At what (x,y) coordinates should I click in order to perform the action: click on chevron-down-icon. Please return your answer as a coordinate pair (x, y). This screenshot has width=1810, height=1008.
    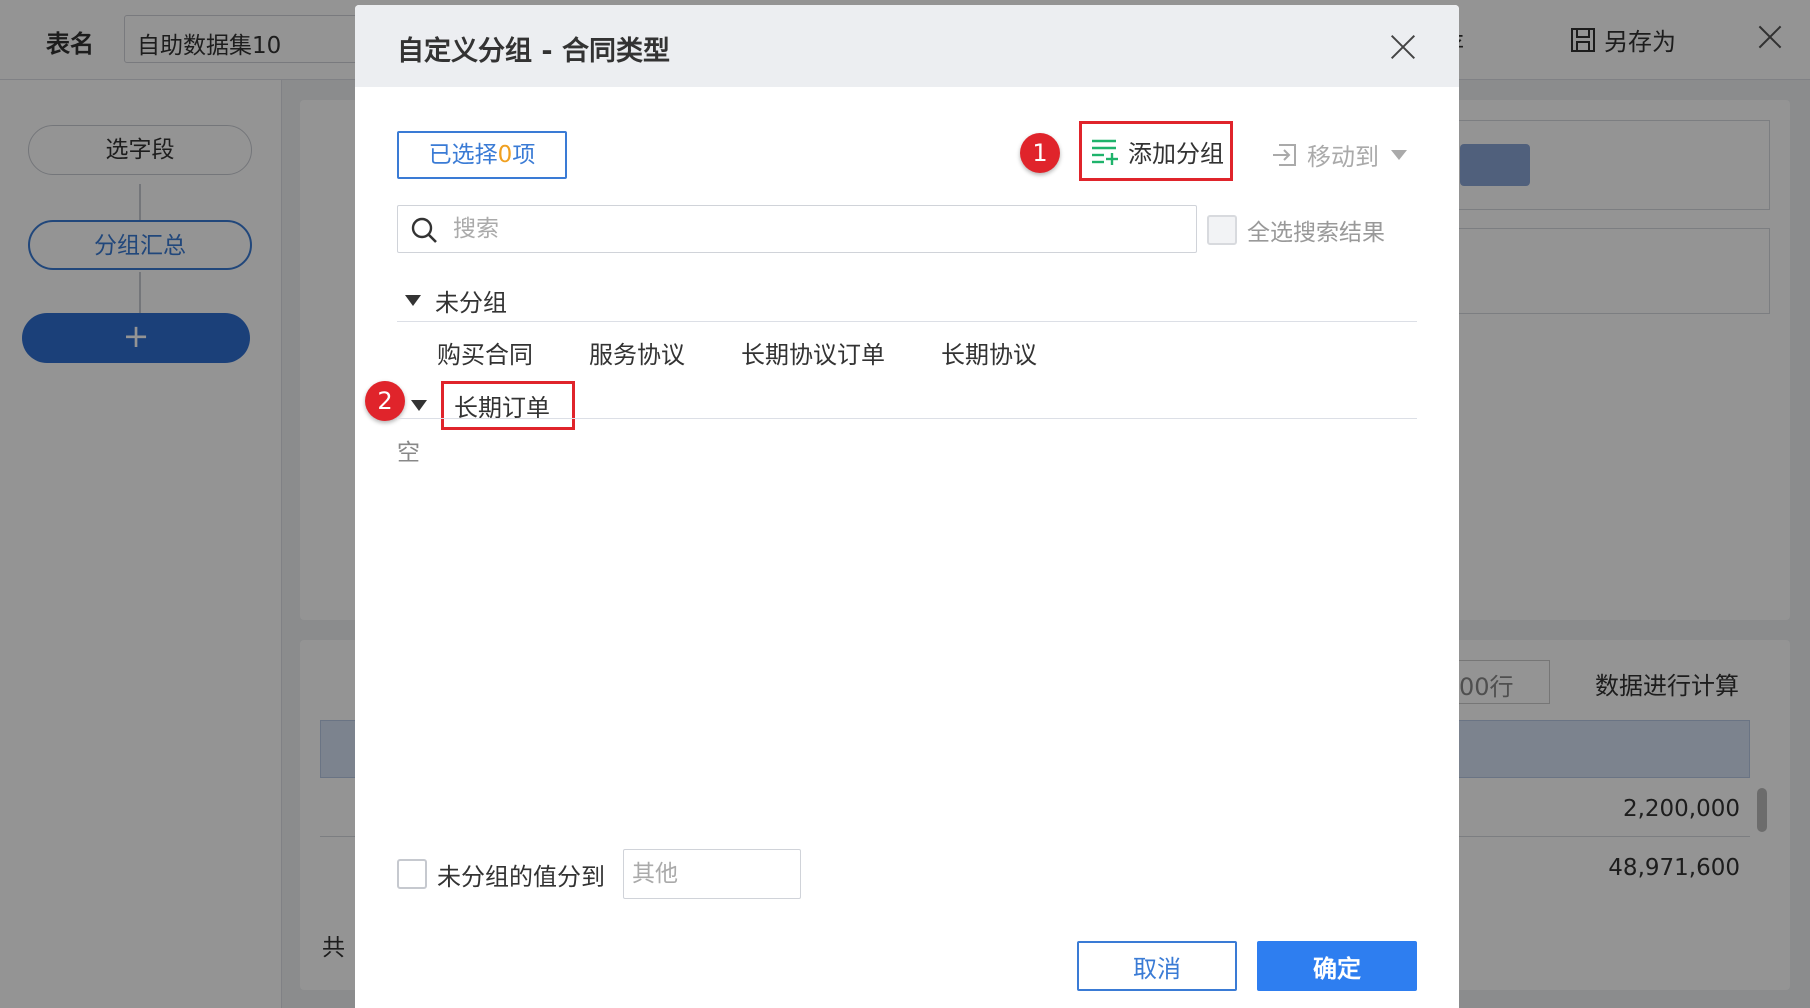
    Looking at the image, I should click on (1399, 154).